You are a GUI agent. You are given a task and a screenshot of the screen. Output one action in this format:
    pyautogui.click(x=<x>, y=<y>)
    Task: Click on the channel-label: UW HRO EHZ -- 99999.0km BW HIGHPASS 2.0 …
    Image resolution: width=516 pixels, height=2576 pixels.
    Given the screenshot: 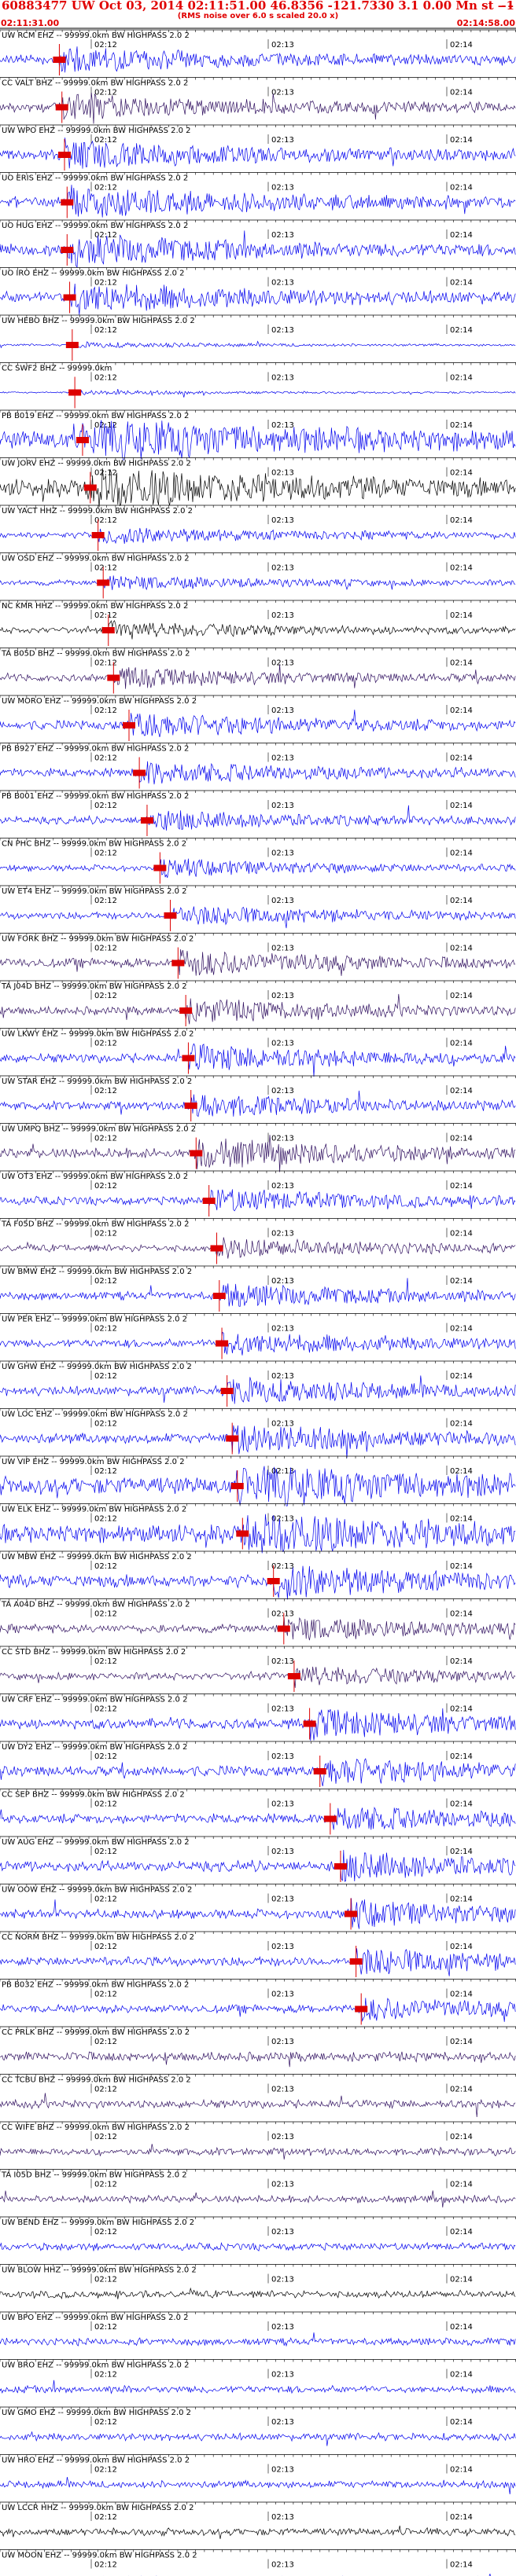 What is the action you would take?
    pyautogui.click(x=96, y=2461)
    